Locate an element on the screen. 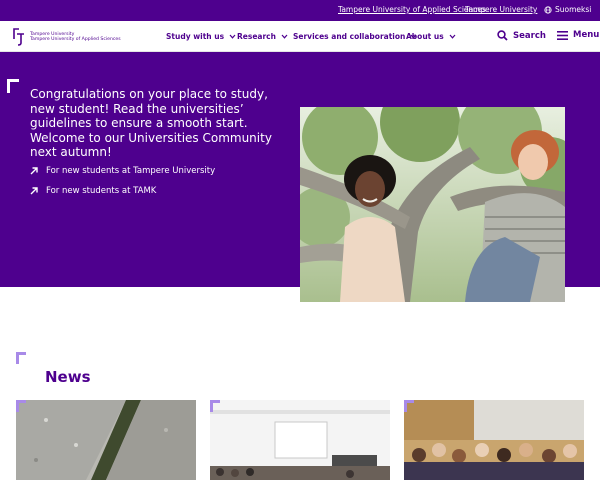 This screenshot has width=600, height=480. nav-item-study-with-us: Study with us is located at coordinates (201, 36).